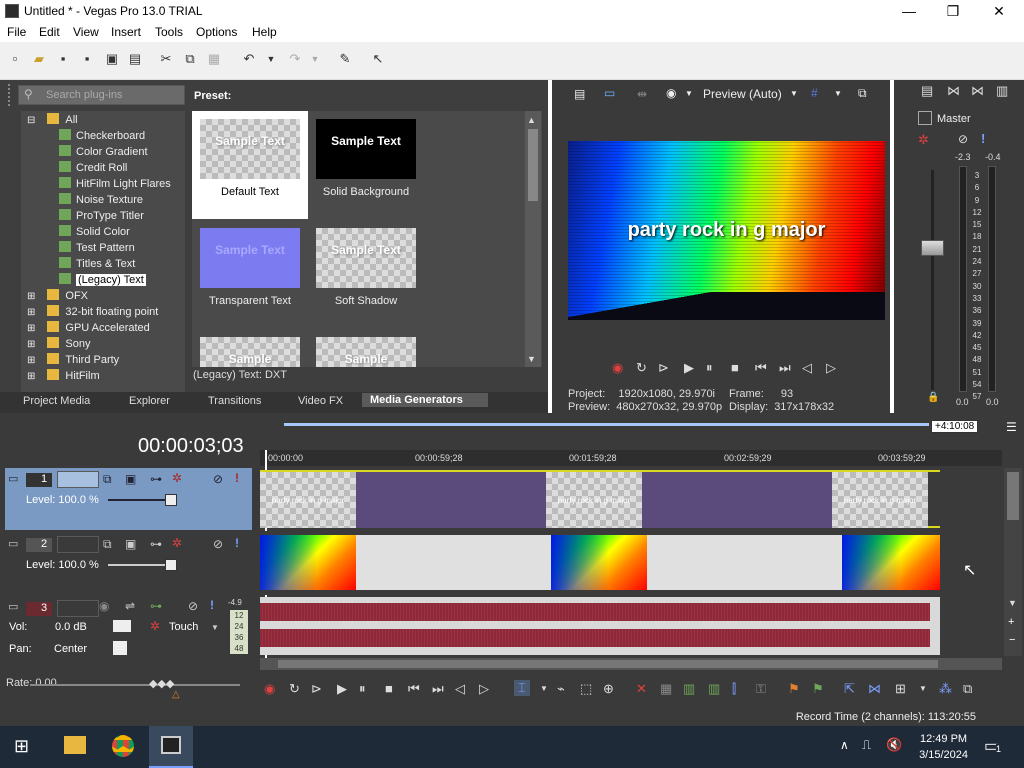 The height and width of the screenshot is (768, 1024). Describe the element at coordinates (171, 747) in the screenshot. I see `vegas-taskbar-button` at that location.